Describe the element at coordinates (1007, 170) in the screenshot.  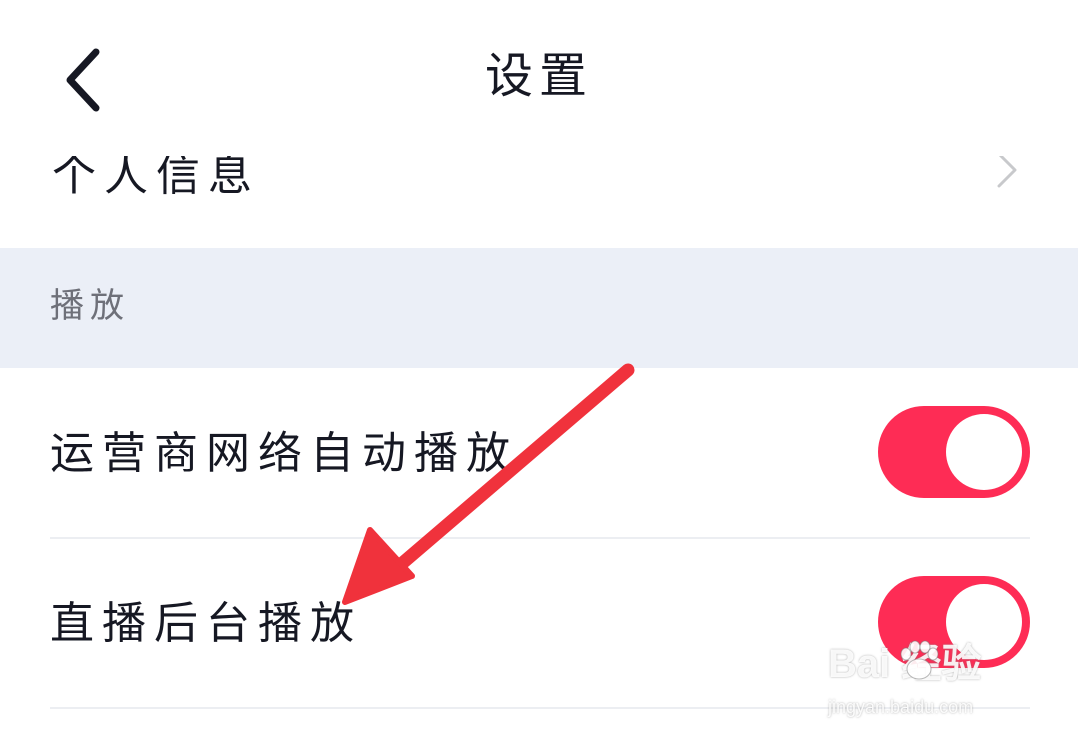
I see `chevron-right-icon` at that location.